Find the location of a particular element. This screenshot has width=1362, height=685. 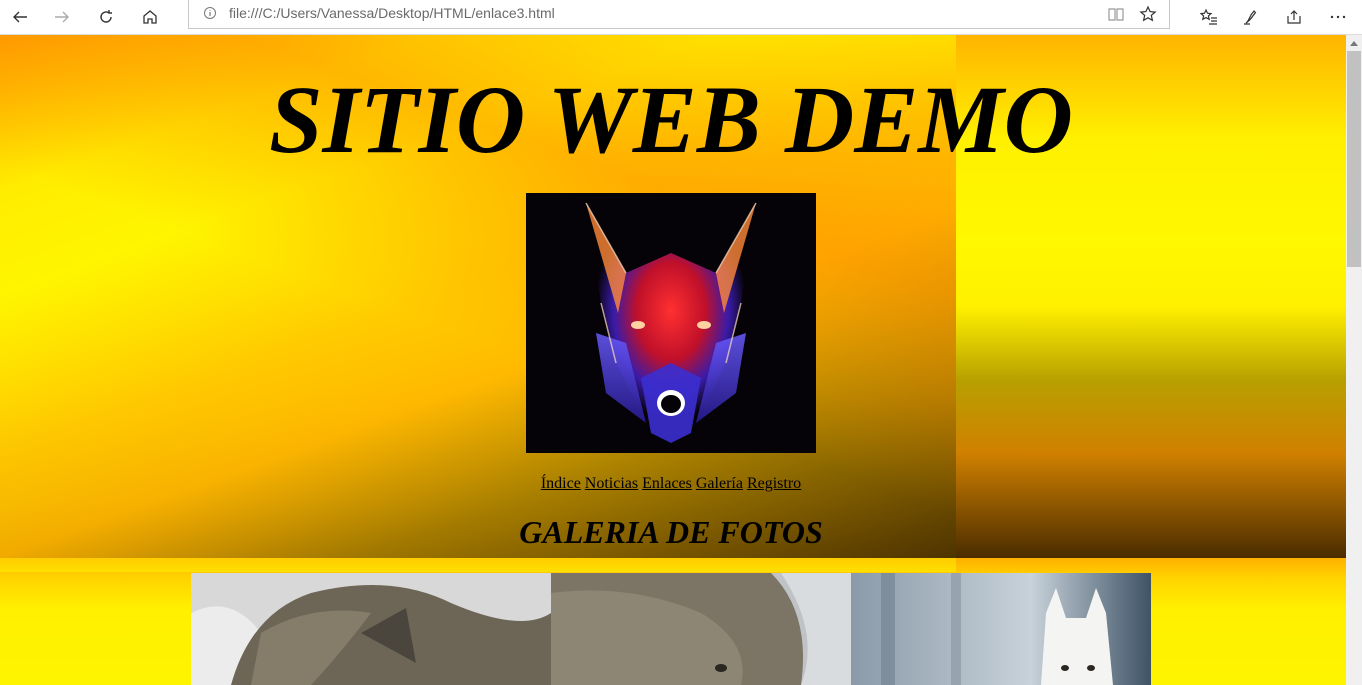

refresh-button is located at coordinates (106, 17).